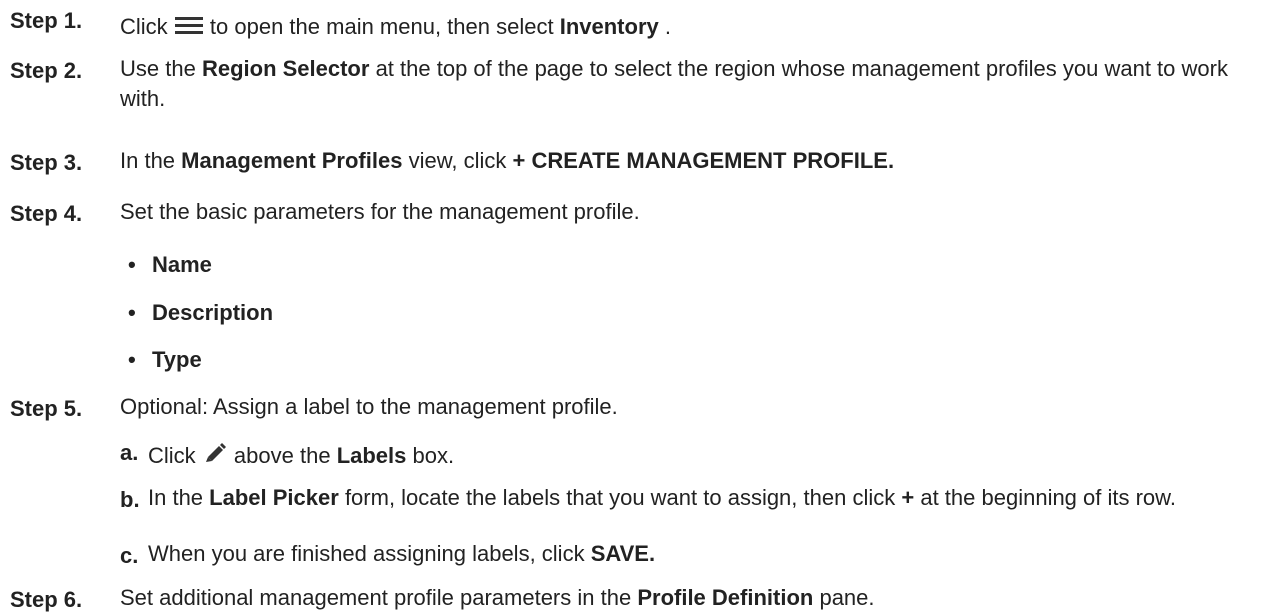  Describe the element at coordinates (215, 457) in the screenshot. I see `pencil-icon` at that location.